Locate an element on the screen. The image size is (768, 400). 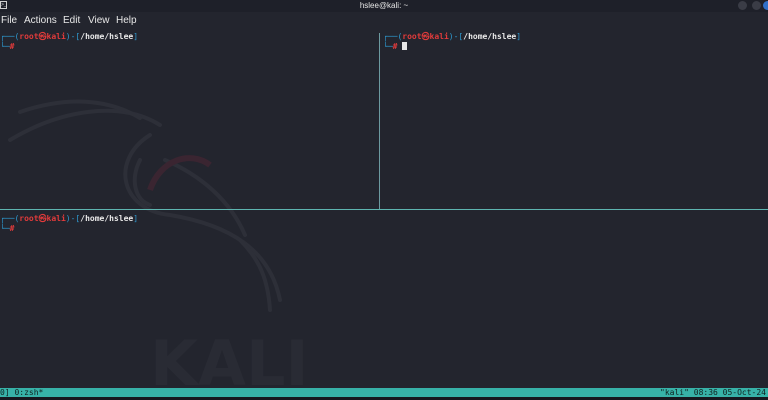
text-cursor is located at coordinates (405, 46).